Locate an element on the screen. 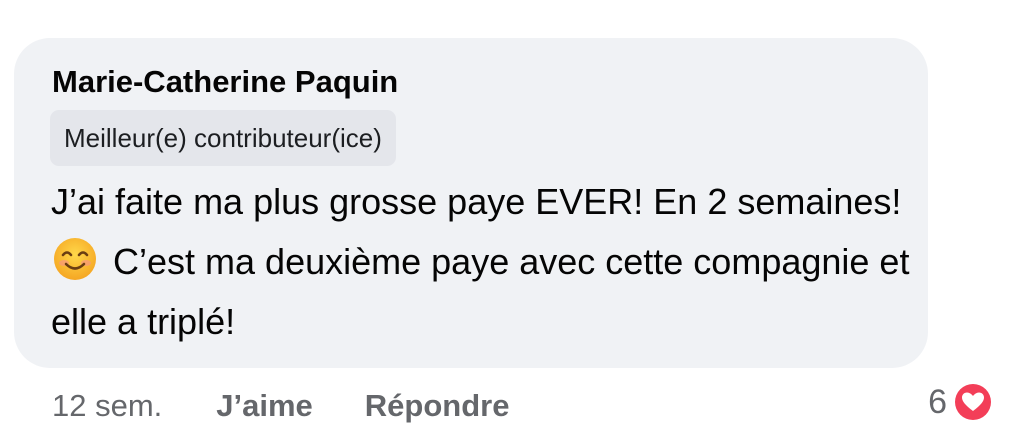 The width and height of the screenshot is (1019, 429). reaction-count: 6 is located at coordinates (937, 401).